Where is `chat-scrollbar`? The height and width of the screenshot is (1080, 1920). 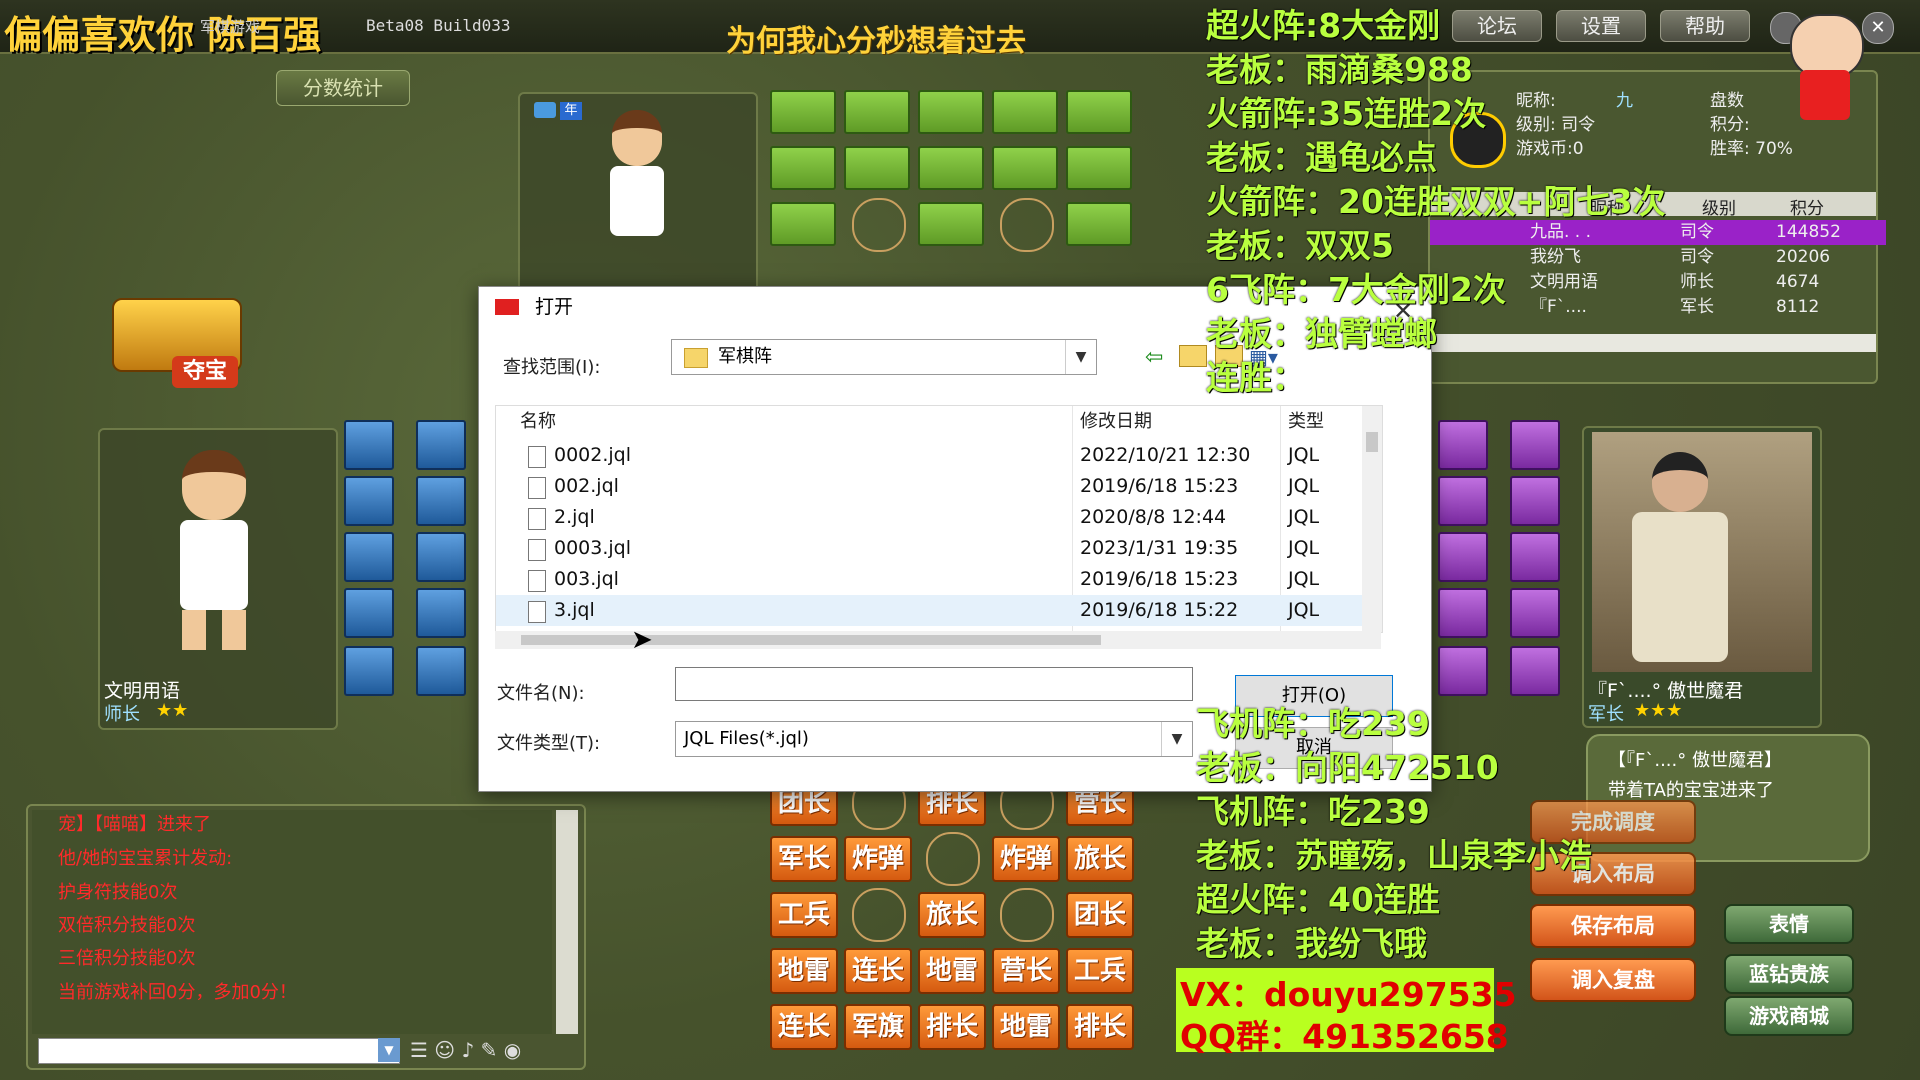 chat-scrollbar is located at coordinates (567, 922).